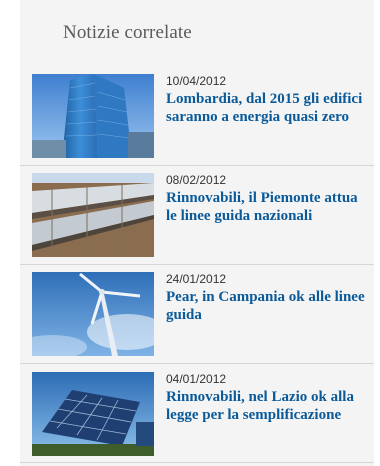 The width and height of the screenshot is (380, 466). I want to click on news-date: 24/01/2012, so click(196, 279).